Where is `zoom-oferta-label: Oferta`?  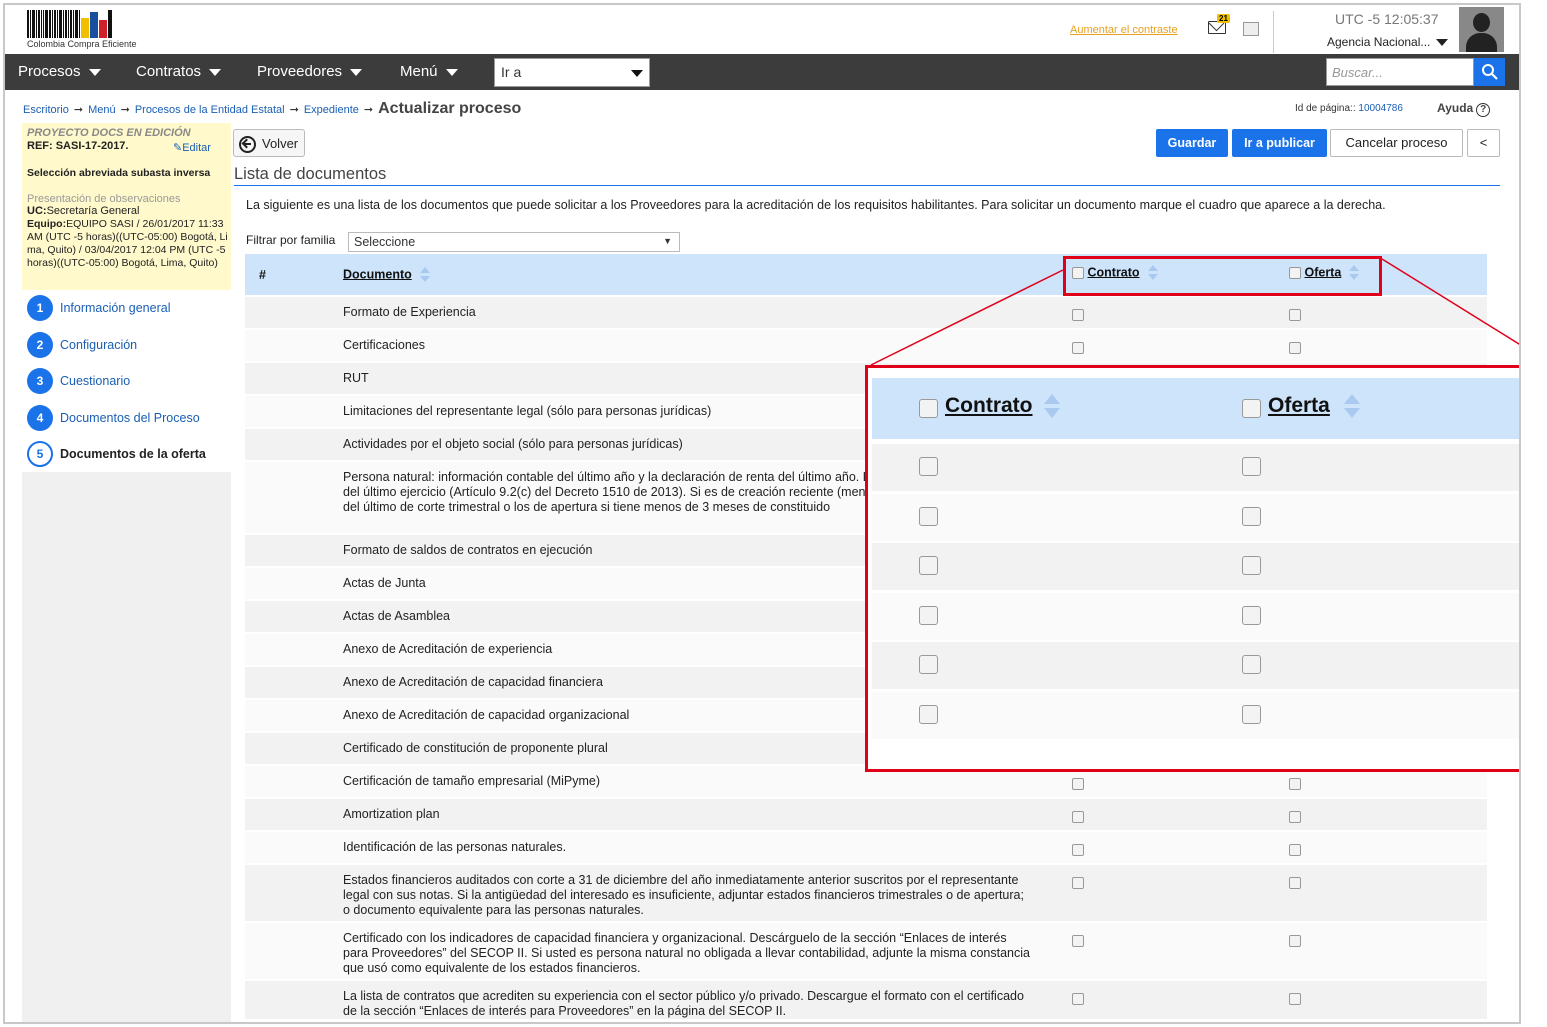
zoom-oferta-label: Oferta is located at coordinates (1299, 405).